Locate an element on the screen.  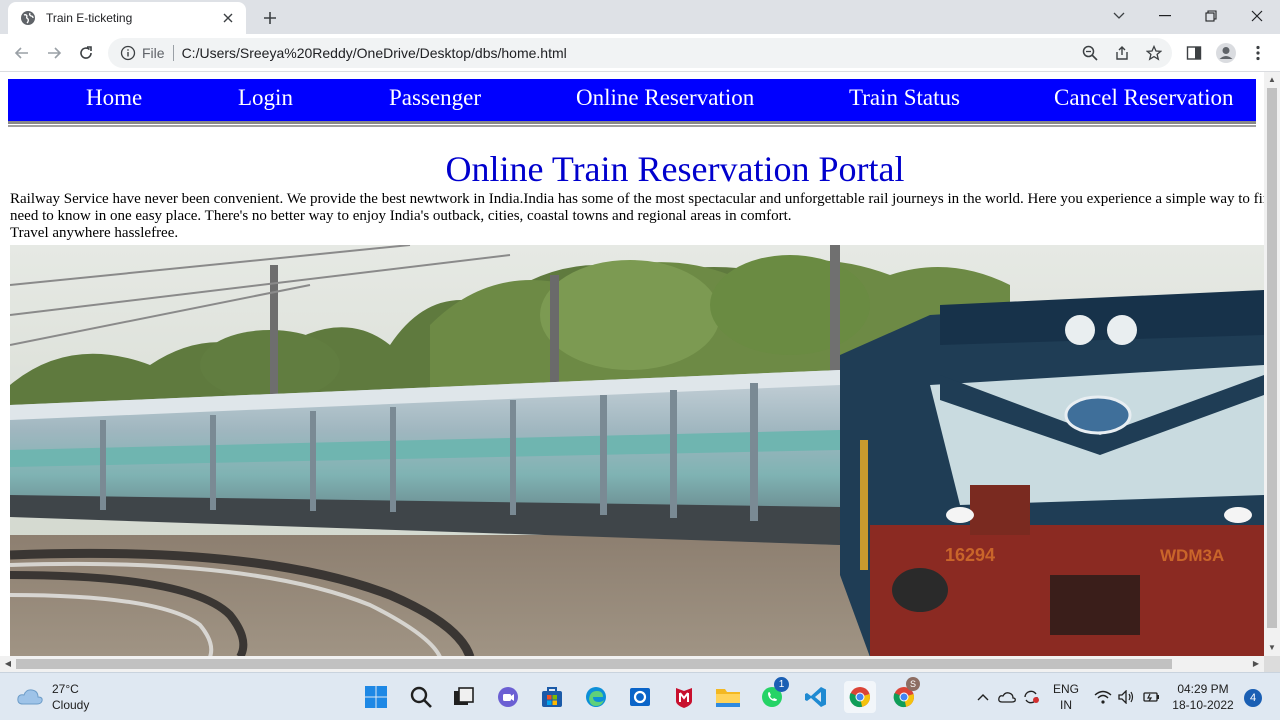
mcafee-icon is located at coordinates (684, 697).